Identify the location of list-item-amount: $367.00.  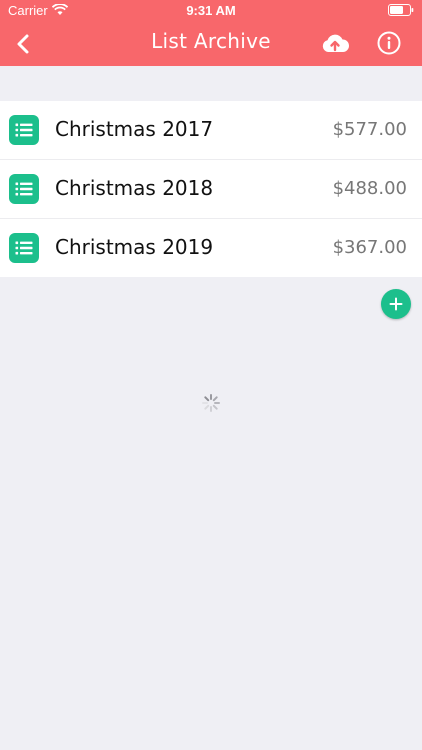
(369, 247).